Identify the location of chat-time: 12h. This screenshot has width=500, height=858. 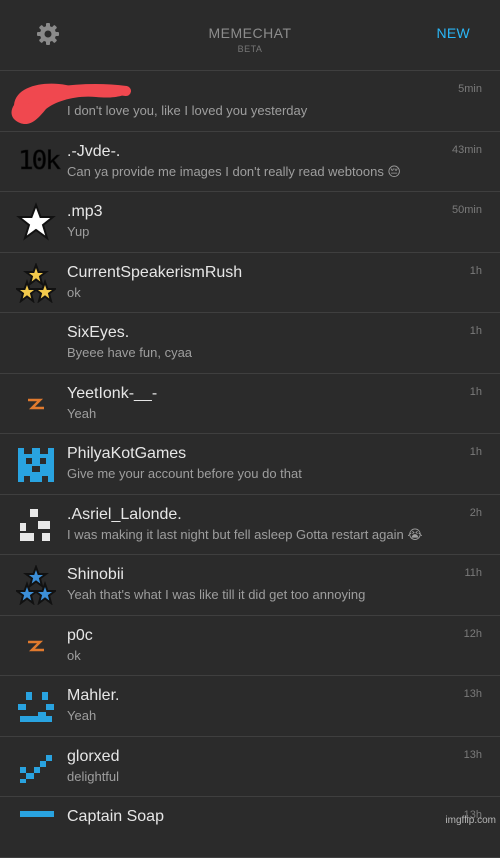
(472, 633).